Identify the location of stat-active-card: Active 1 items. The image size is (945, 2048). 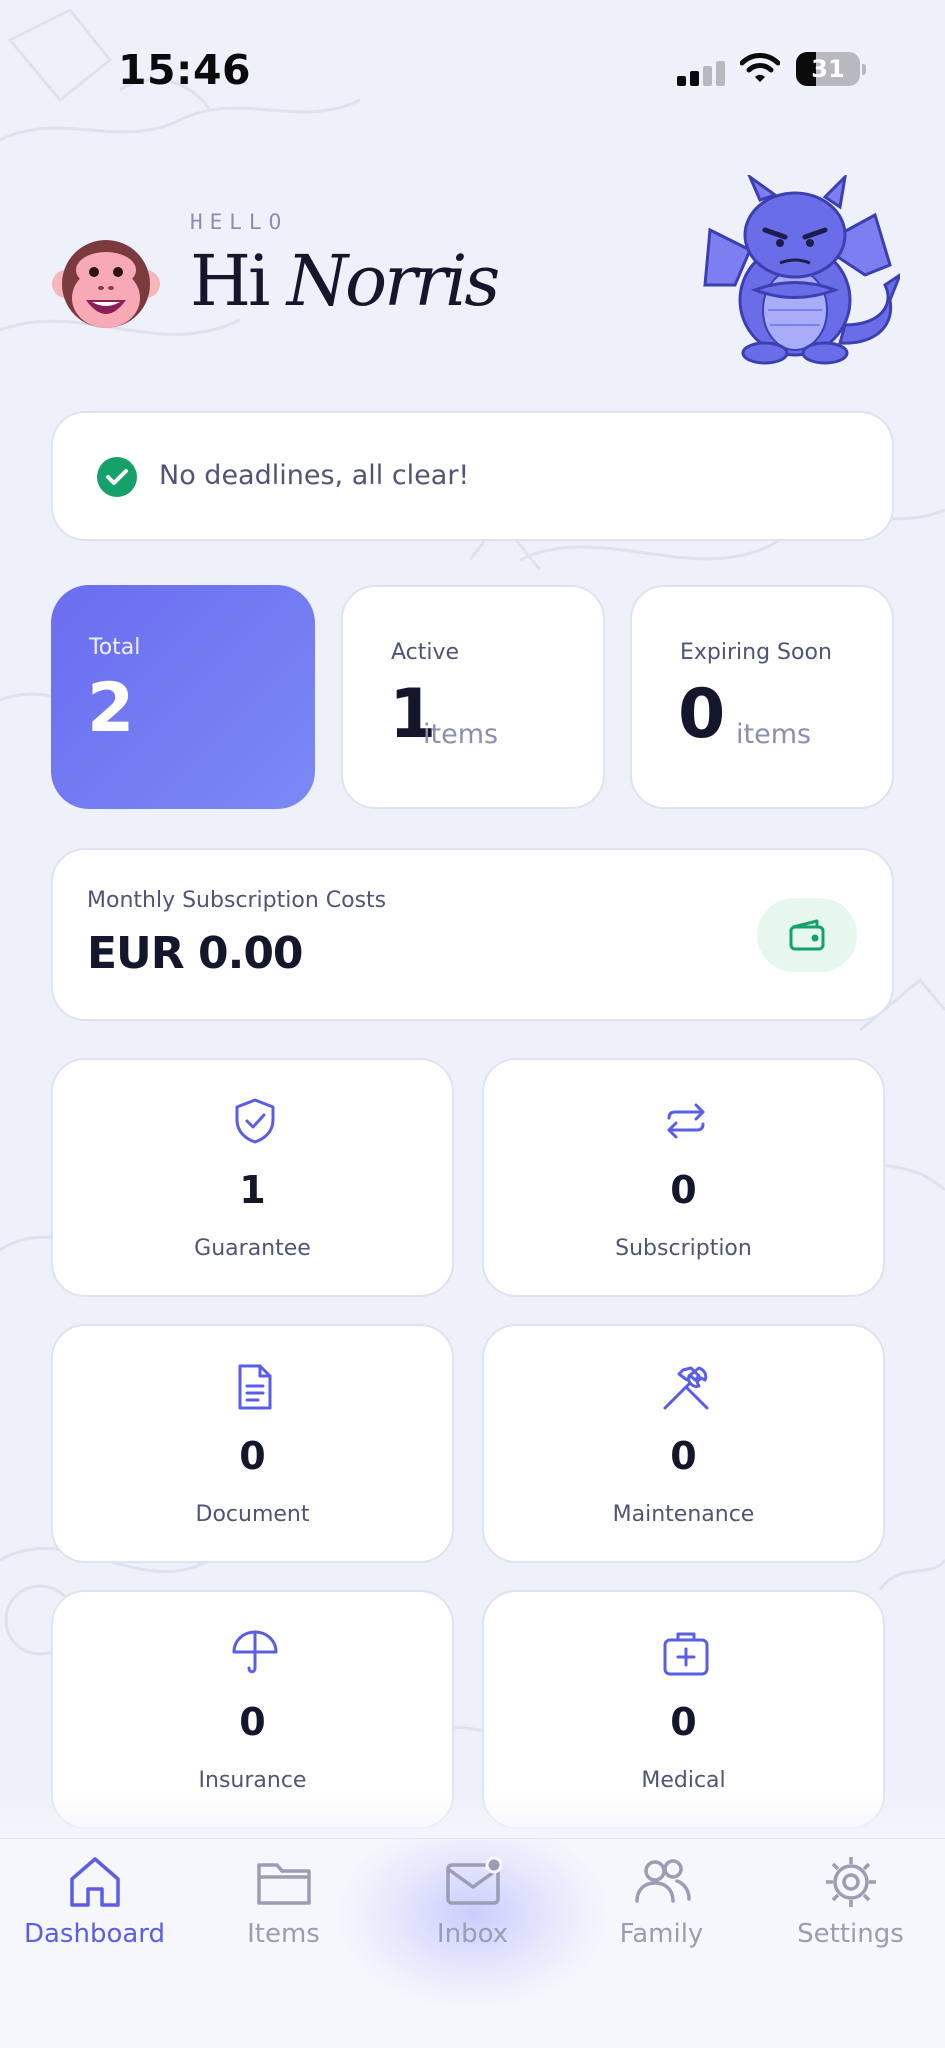
(473, 697).